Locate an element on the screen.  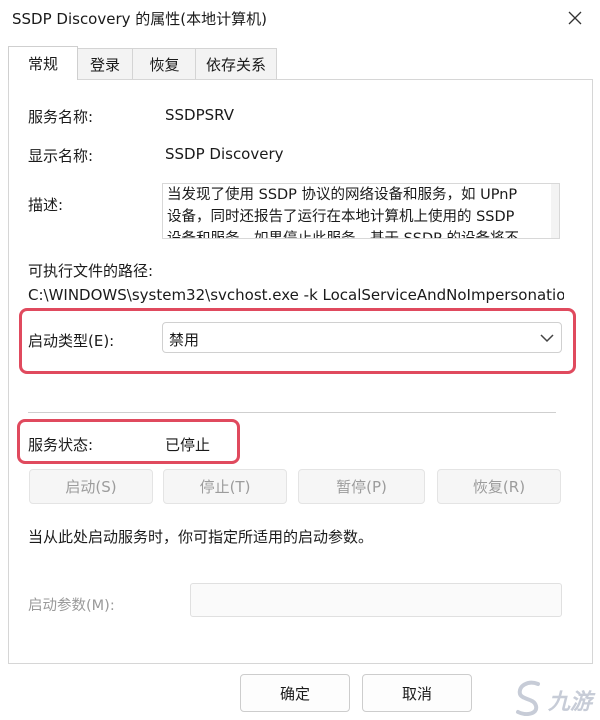
description-line: 设备和服务。如果停止此服务，基于 SSDP 的设备将不 is located at coordinates (343, 235).